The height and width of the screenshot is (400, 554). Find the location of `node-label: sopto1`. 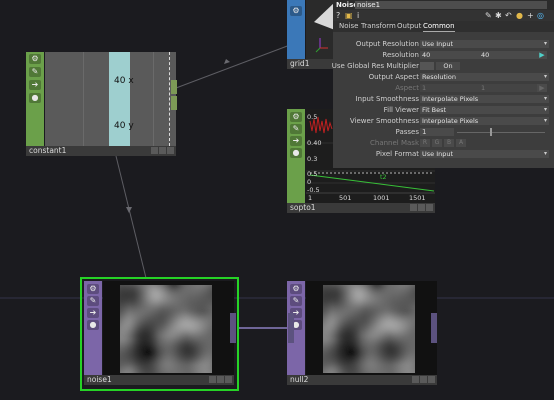

node-label: sopto1 is located at coordinates (361, 208).